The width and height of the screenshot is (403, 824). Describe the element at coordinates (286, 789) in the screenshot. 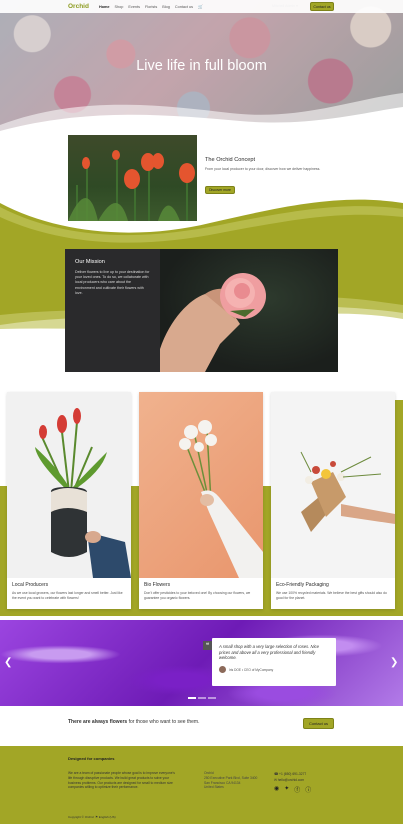

I see `twitter-icon: ✦` at that location.